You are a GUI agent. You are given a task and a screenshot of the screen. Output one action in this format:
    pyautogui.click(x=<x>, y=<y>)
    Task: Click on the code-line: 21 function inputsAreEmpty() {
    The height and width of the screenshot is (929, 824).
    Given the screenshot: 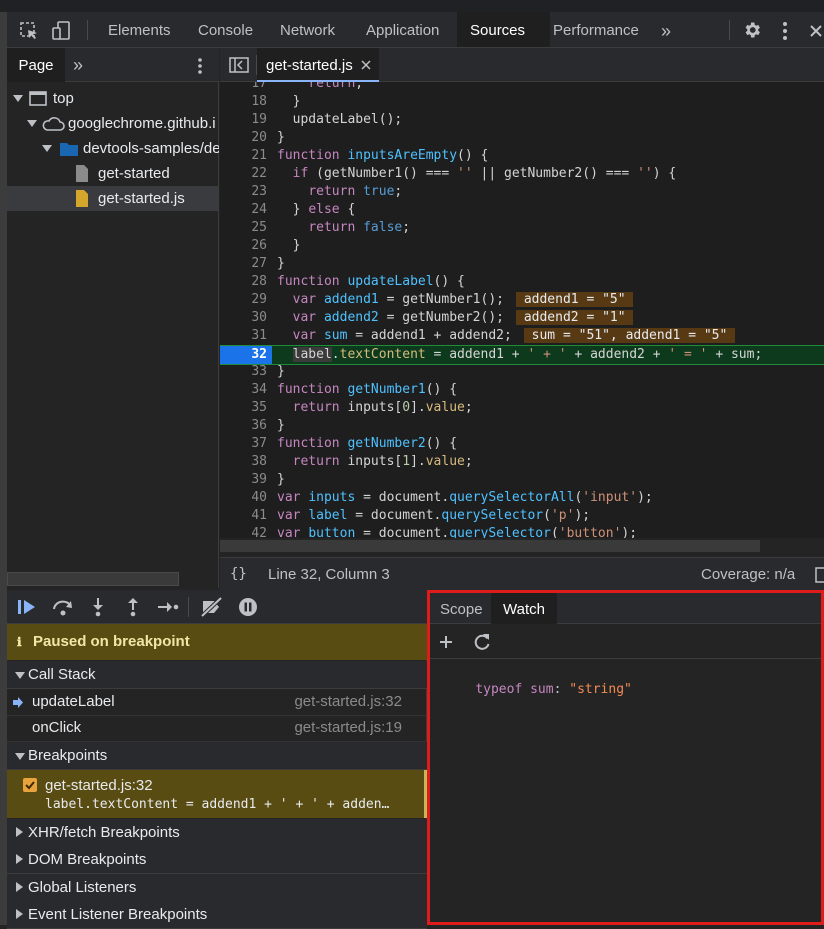 What is the action you would take?
    pyautogui.click(x=522, y=156)
    